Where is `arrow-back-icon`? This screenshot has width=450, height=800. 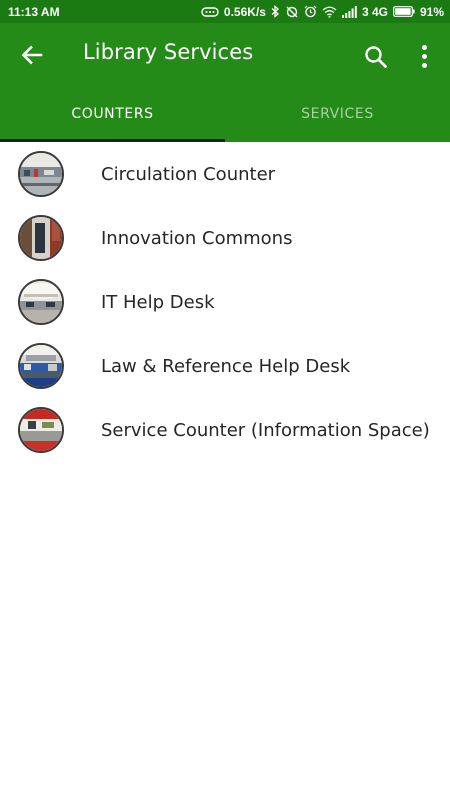
arrow-back-icon is located at coordinates (32, 55).